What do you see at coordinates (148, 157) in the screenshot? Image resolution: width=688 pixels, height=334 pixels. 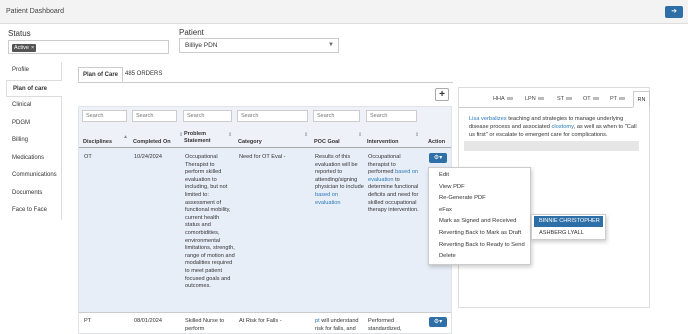 I see `cell-completed-on: 10/24/2024` at bounding box center [148, 157].